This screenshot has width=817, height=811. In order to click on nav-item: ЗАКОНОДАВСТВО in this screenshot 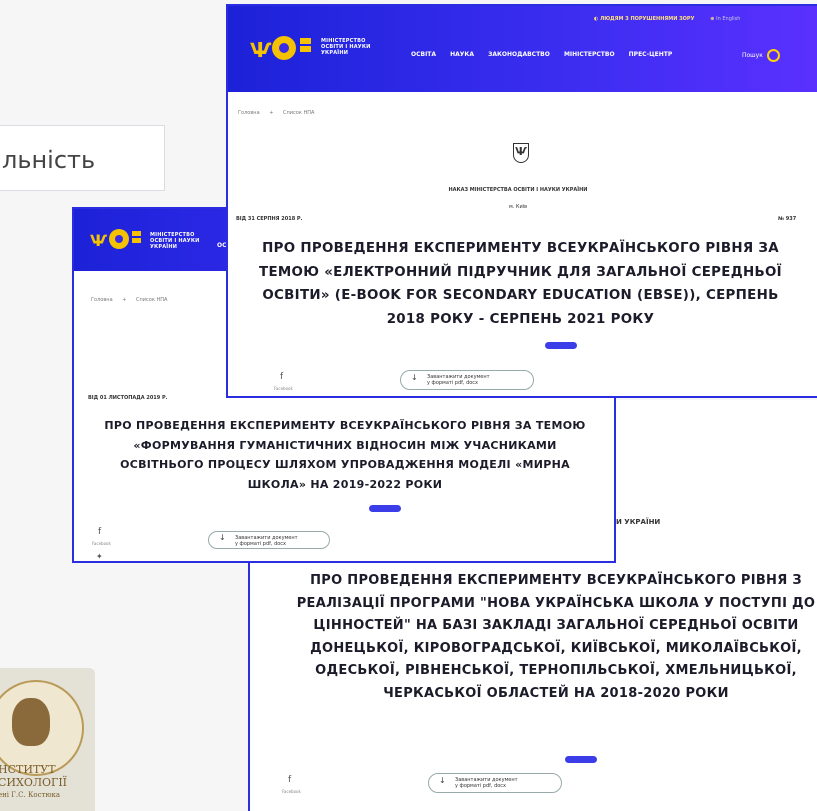, I will do `click(519, 54)`.